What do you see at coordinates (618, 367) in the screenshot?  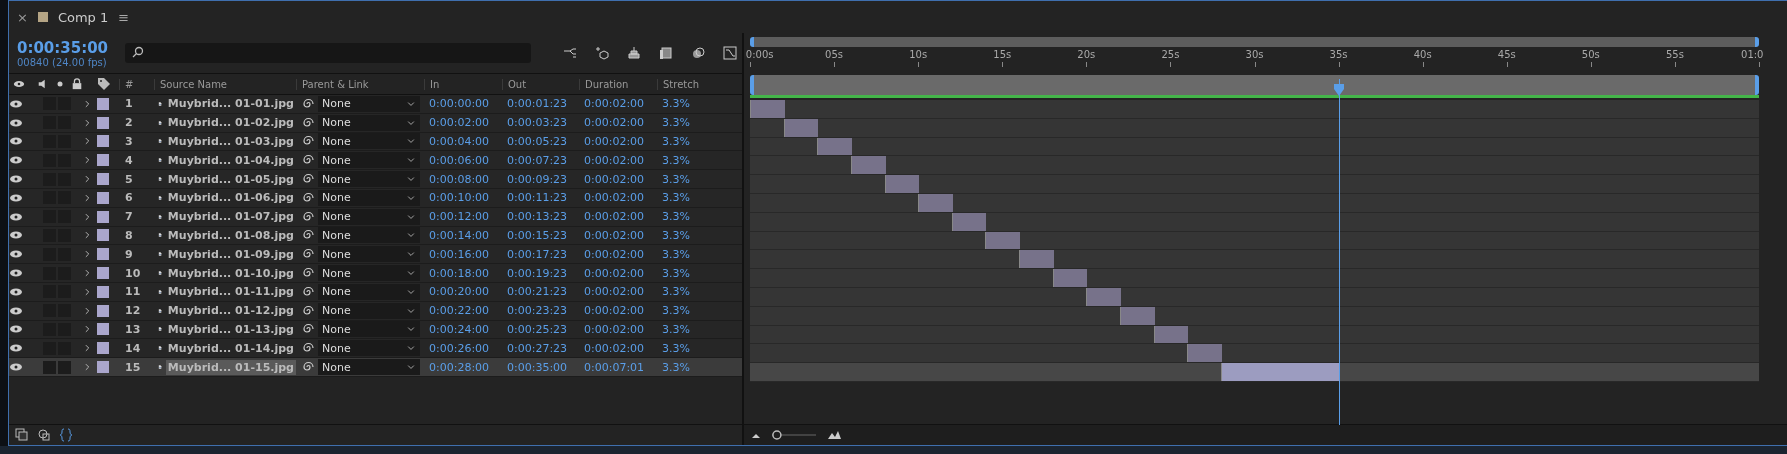 I see `duration-time: 0:00:07:01` at bounding box center [618, 367].